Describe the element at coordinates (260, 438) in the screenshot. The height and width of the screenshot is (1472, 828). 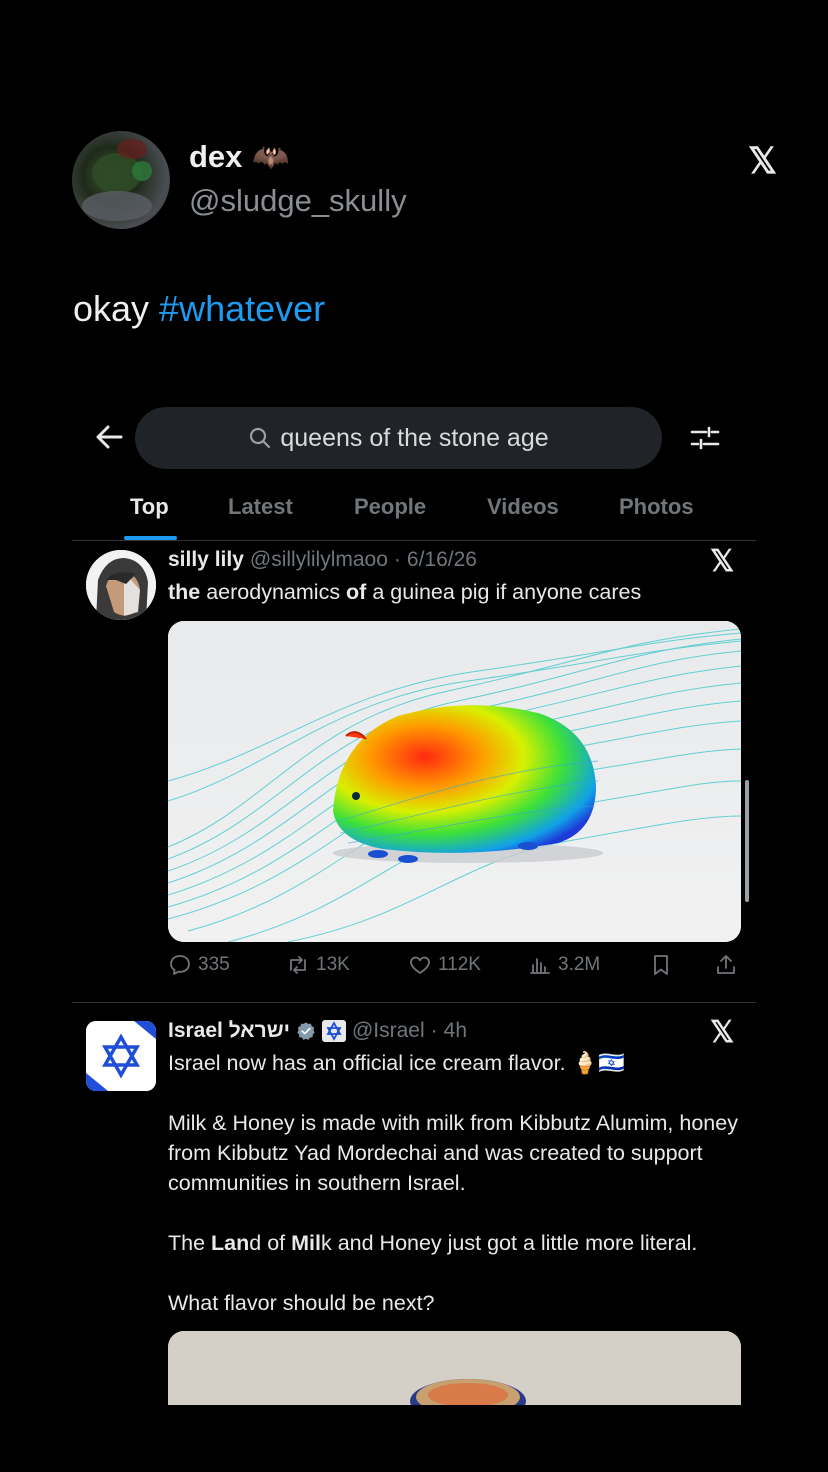
I see `search-icon` at that location.